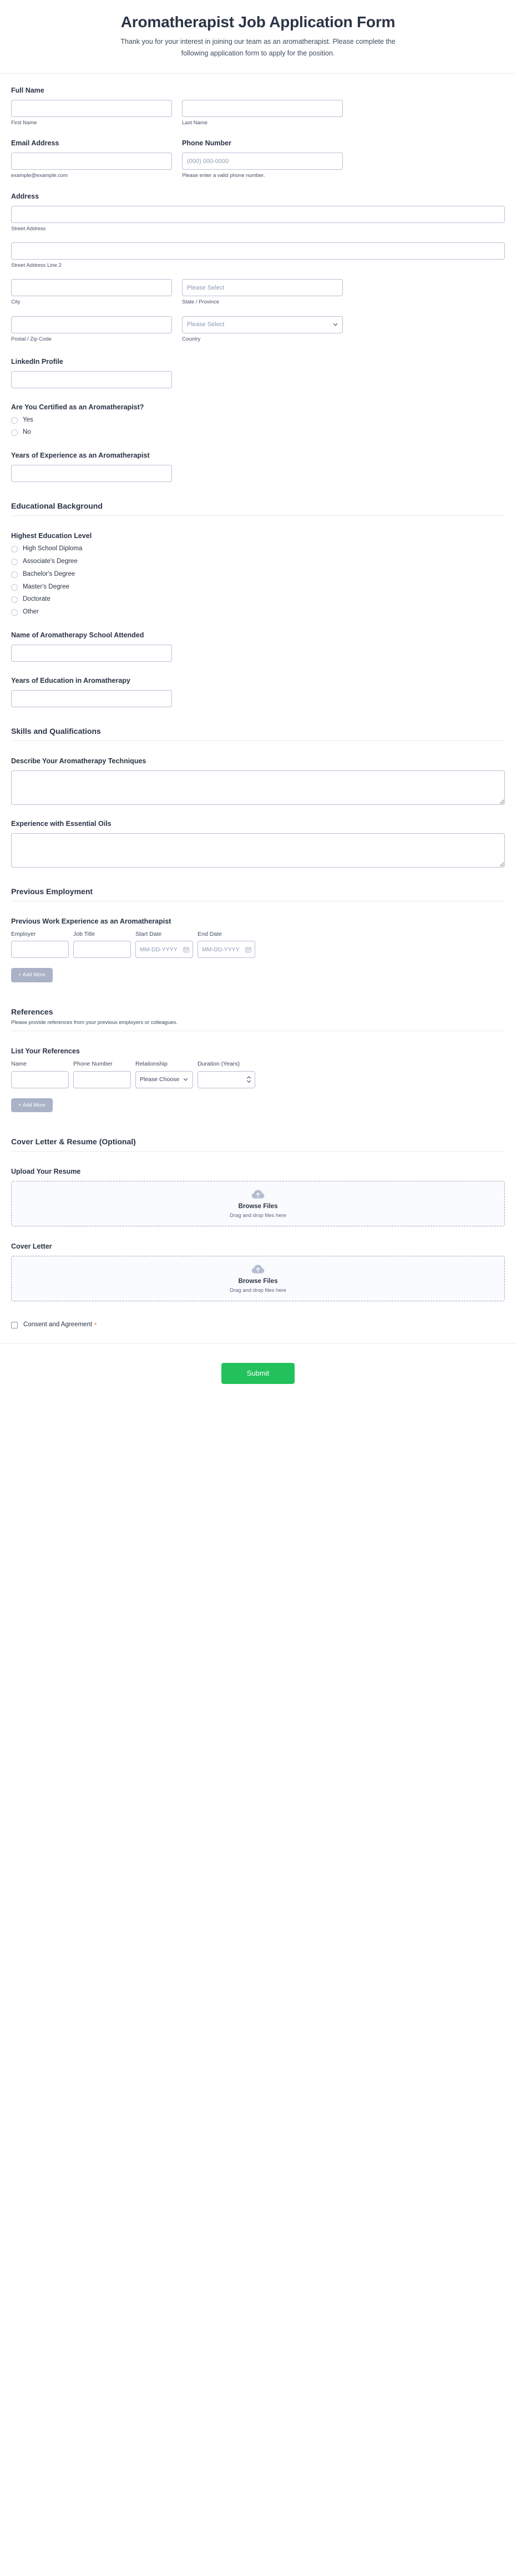 This screenshot has height=2576, width=516. What do you see at coordinates (102, 1079) in the screenshot?
I see `reference-phone-input` at bounding box center [102, 1079].